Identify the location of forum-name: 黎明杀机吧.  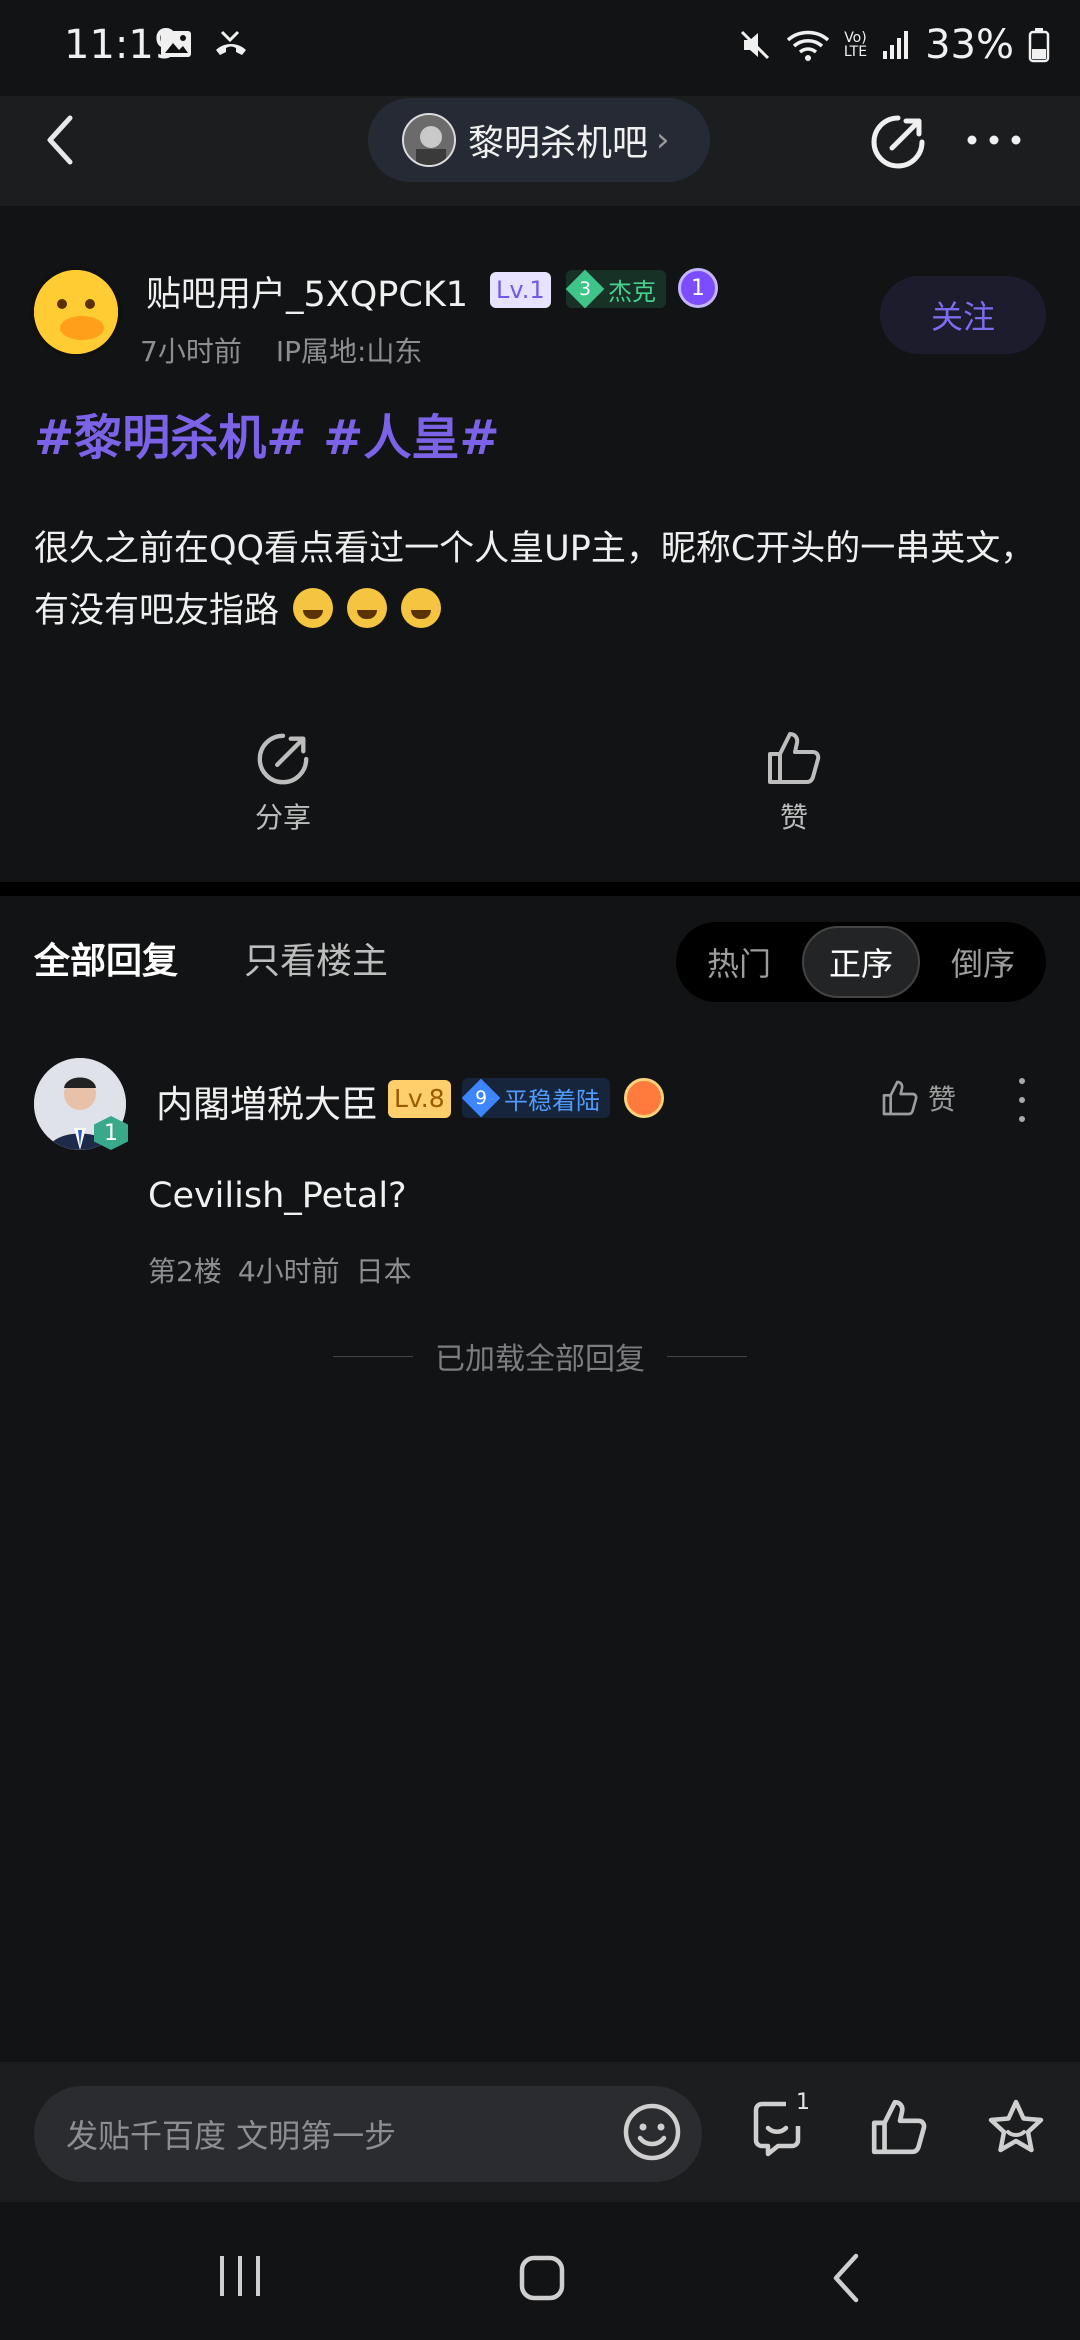
(558, 143).